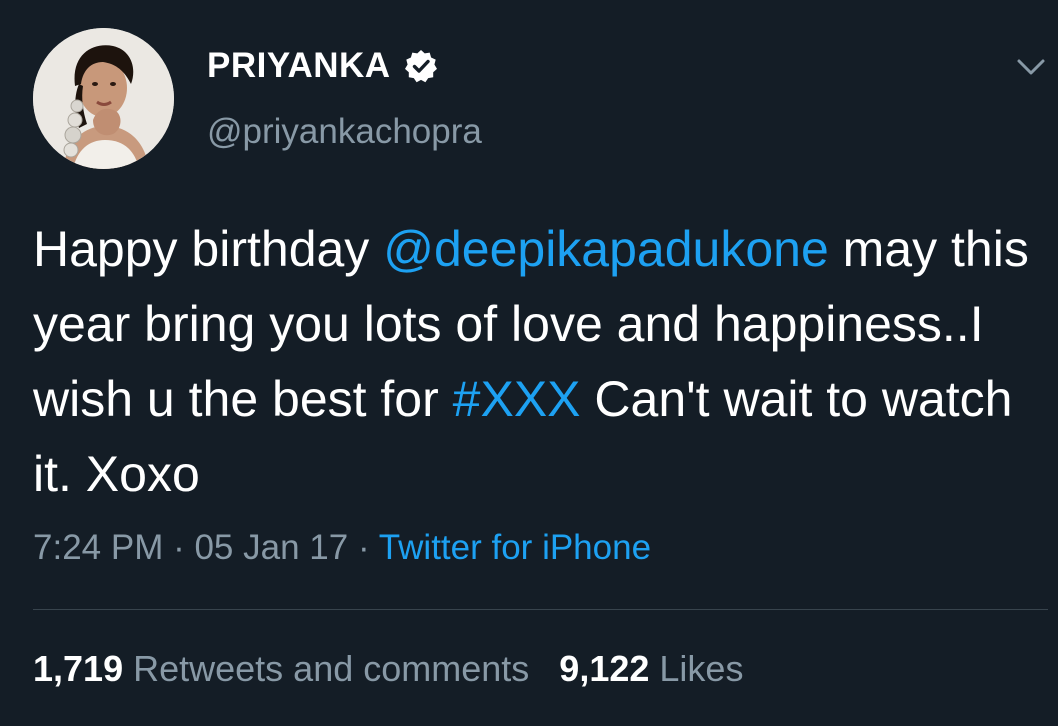 The height and width of the screenshot is (726, 1058). I want to click on profile-photo, so click(103, 98).